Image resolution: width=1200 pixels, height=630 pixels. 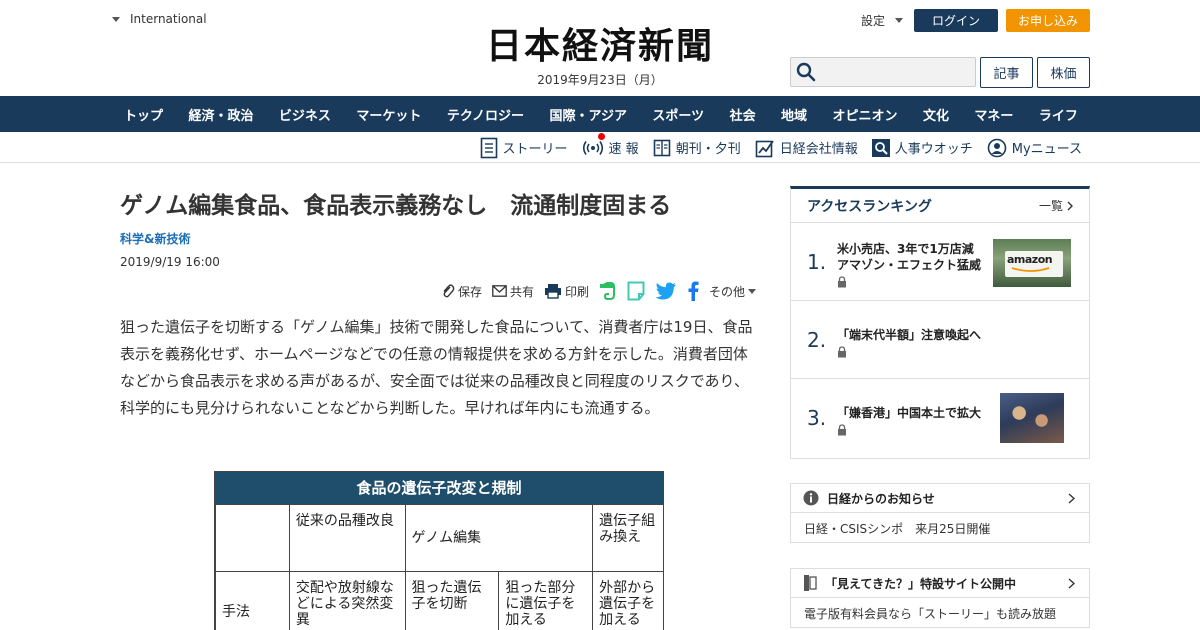 I want to click on save-label: 保存, so click(x=469, y=291).